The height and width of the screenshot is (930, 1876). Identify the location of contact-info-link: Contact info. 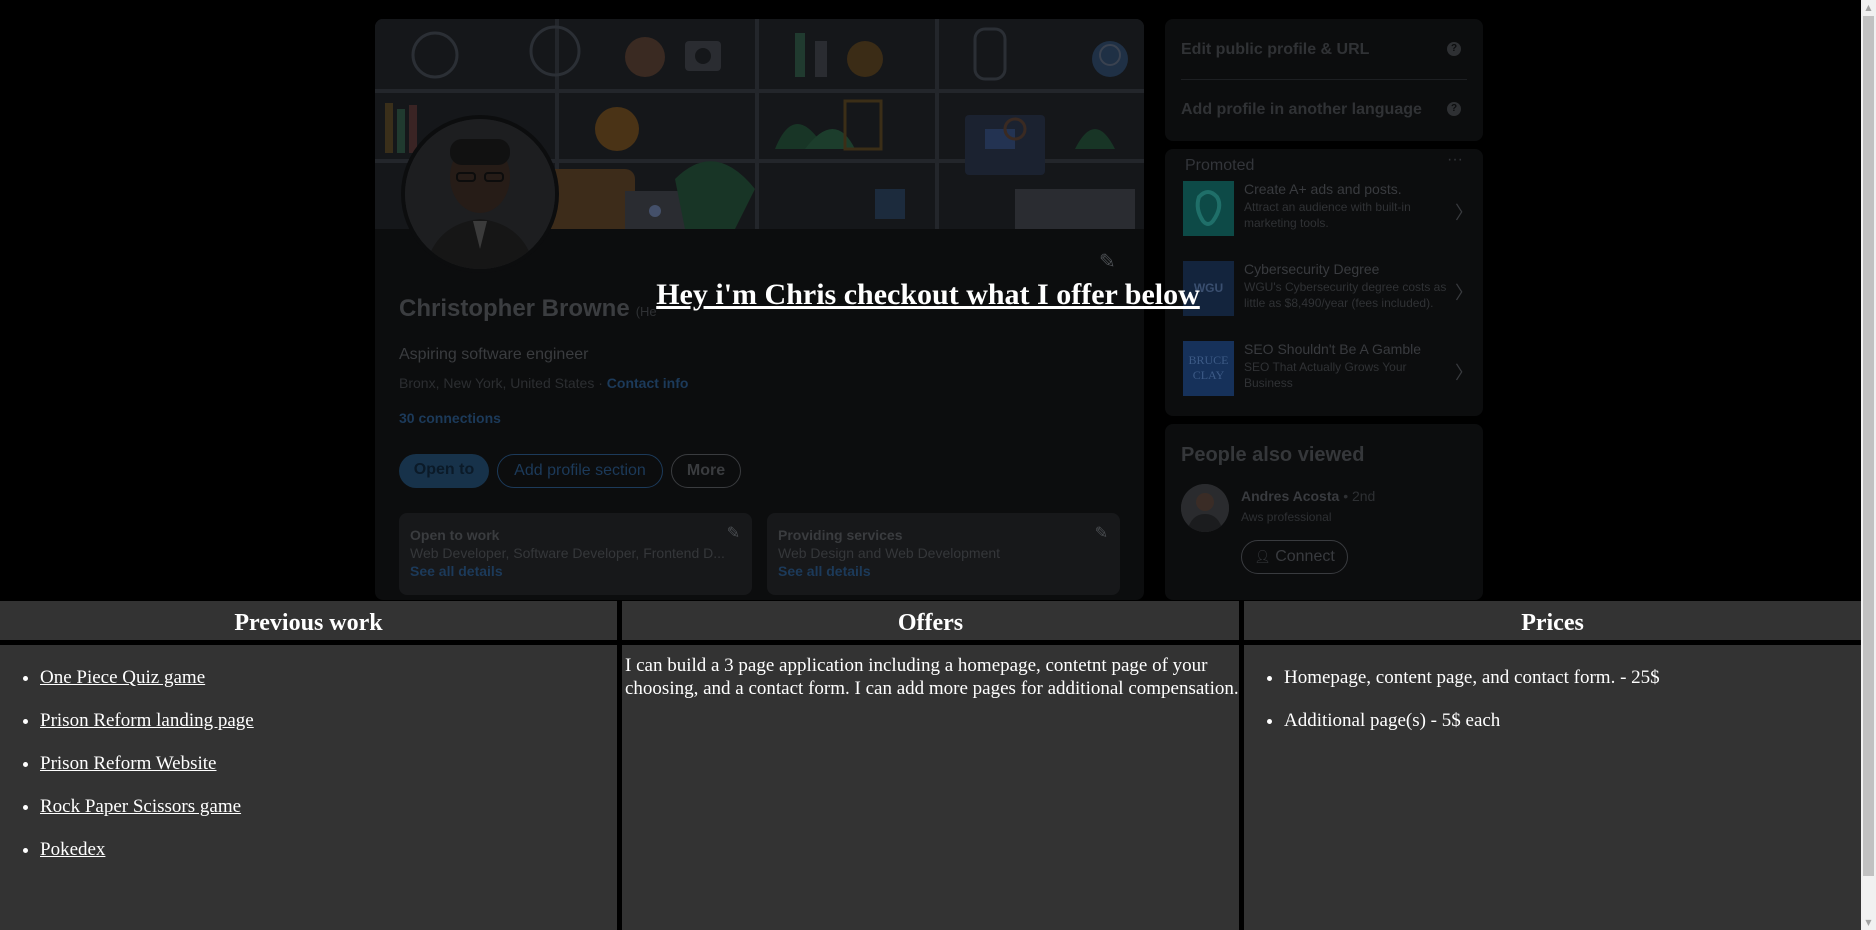
(648, 383).